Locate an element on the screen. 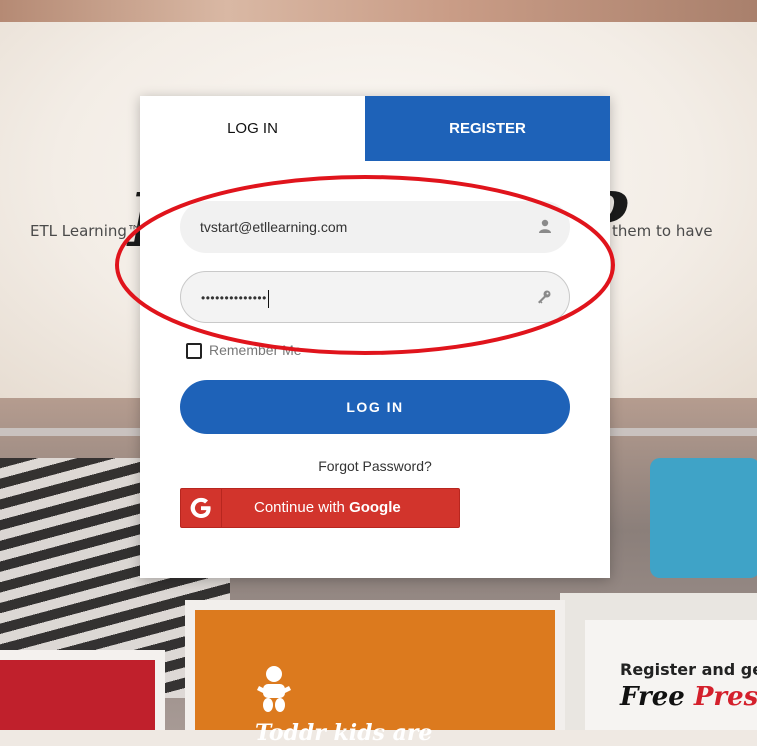  email-field: tvstart@etllearning.com is located at coordinates (375, 227).